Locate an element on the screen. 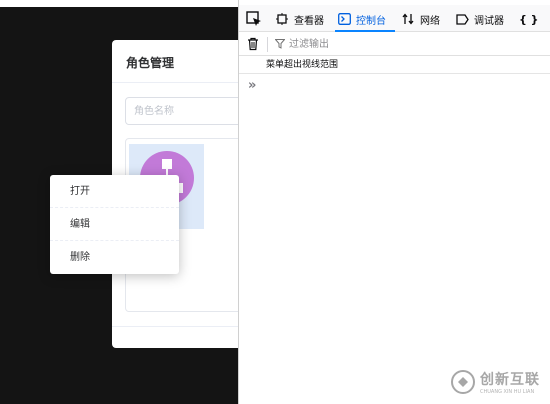  console-filter-bar is located at coordinates (394, 44).